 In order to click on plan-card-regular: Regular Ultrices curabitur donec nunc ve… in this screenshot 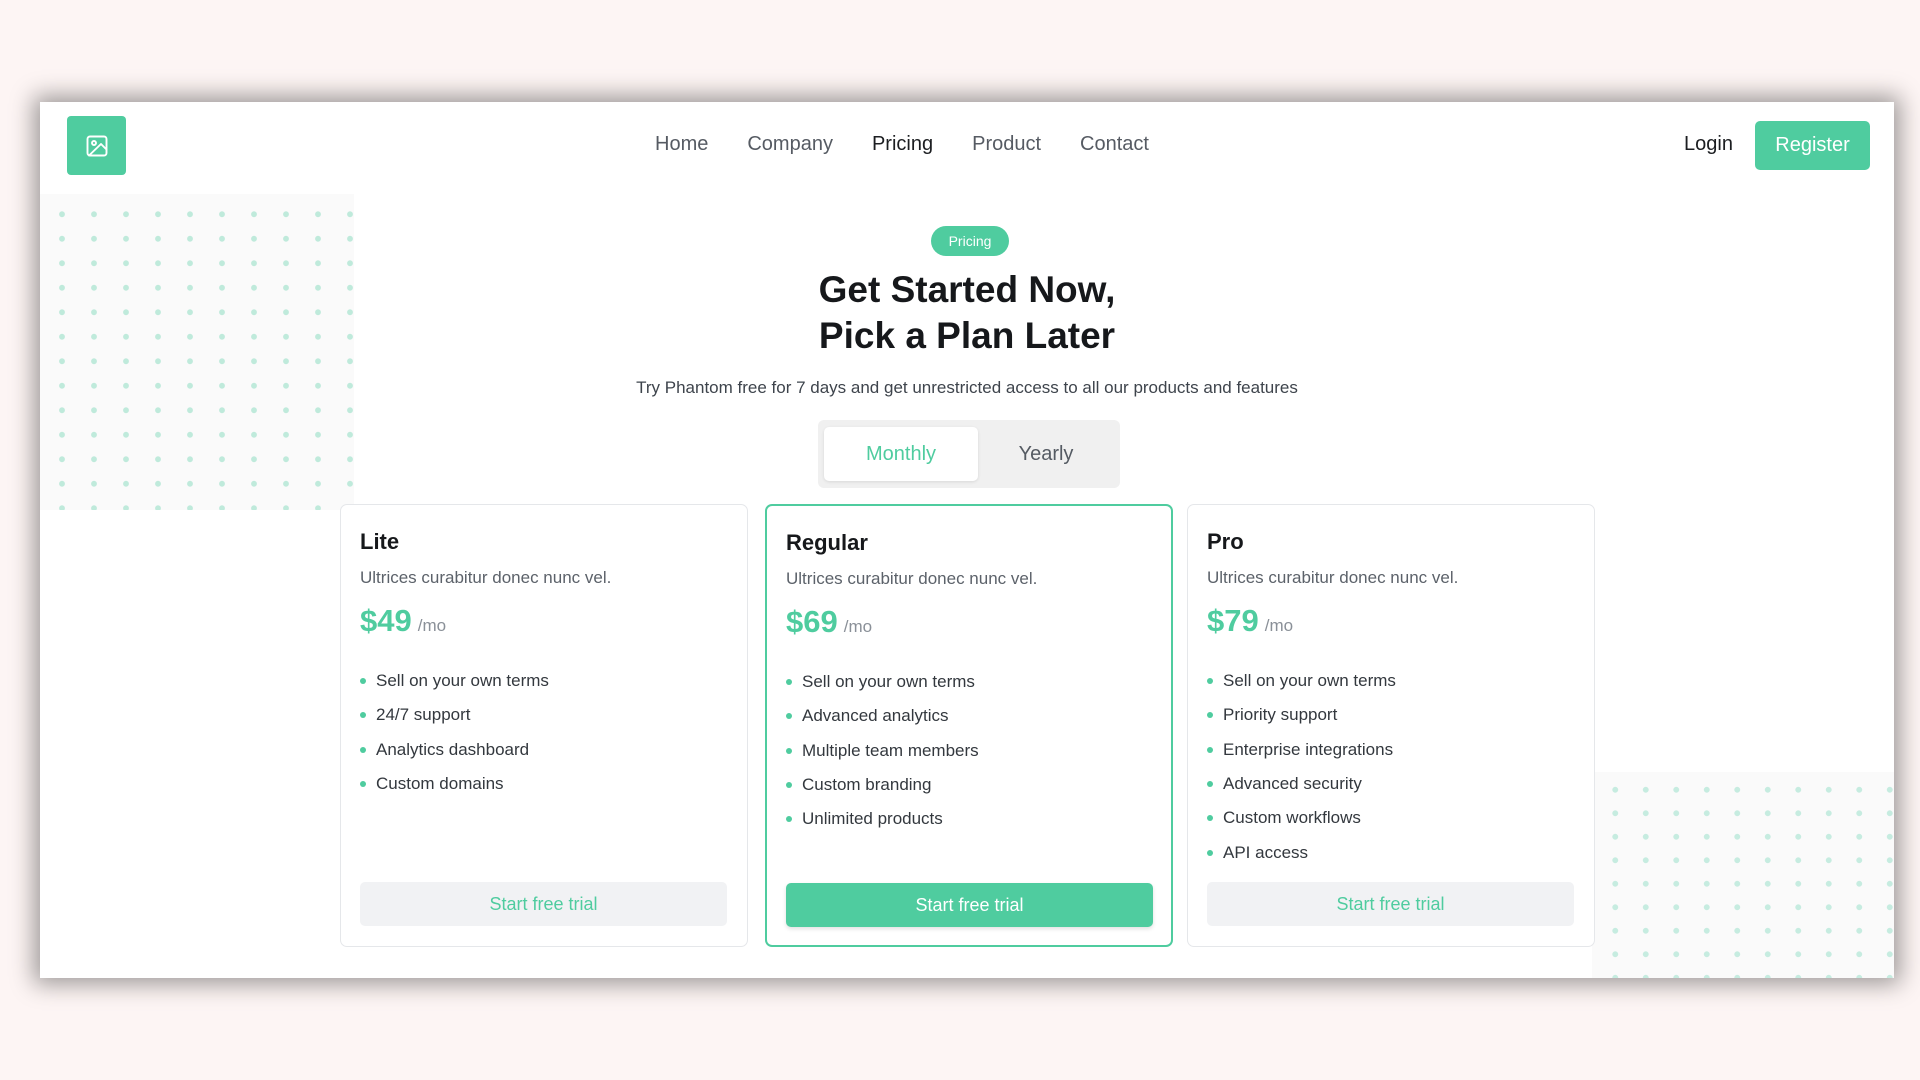, I will do `click(969, 725)`.